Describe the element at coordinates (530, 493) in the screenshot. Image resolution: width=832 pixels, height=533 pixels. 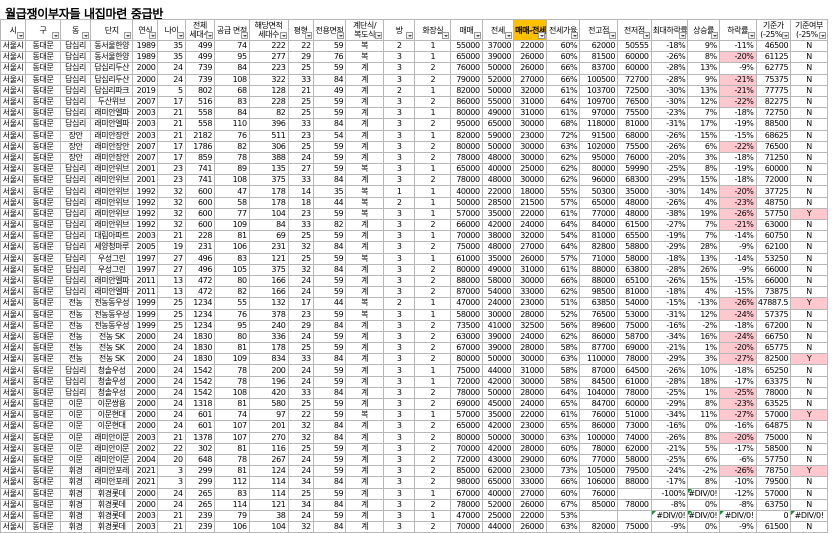
I see `table-cell: 27000` at that location.